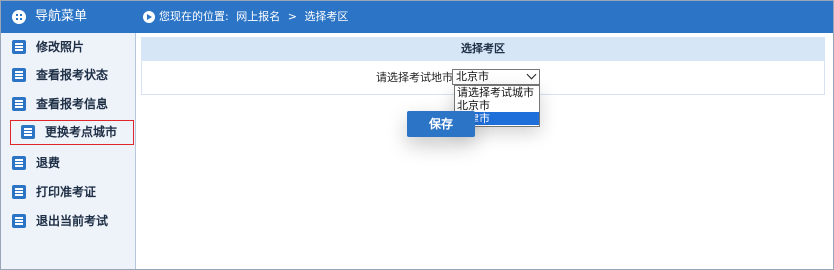 Image resolution: width=834 pixels, height=270 pixels. What do you see at coordinates (326, 16) in the screenshot?
I see `breadcrumb-select-exam-area: 选择考区` at bounding box center [326, 16].